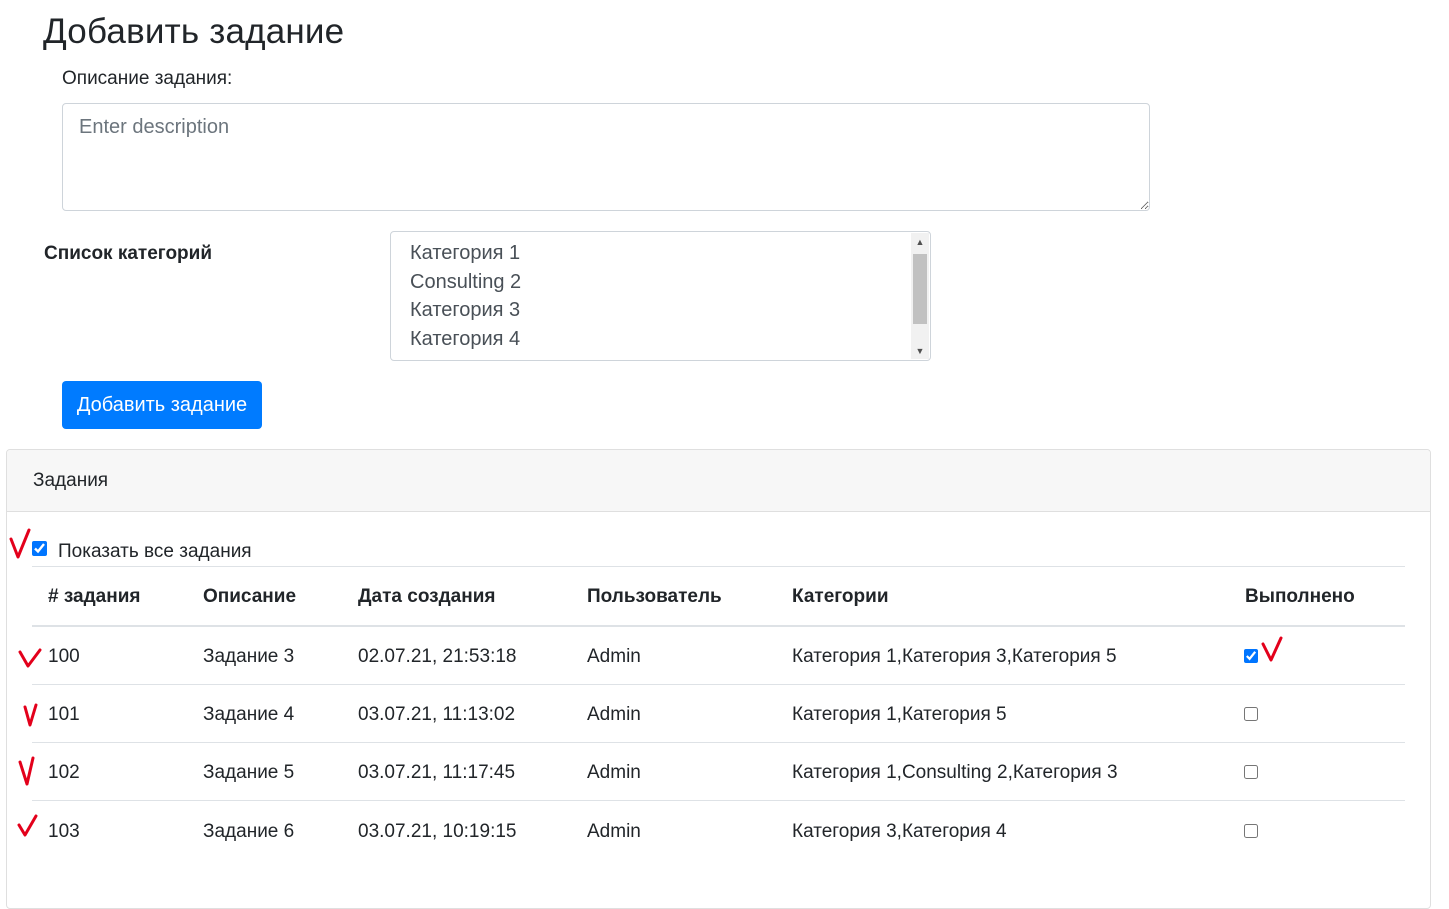 This screenshot has width=1449, height=909. Describe the element at coordinates (899, 714) in the screenshot. I see `cell-categories: Категория 1,Категория 5` at that location.